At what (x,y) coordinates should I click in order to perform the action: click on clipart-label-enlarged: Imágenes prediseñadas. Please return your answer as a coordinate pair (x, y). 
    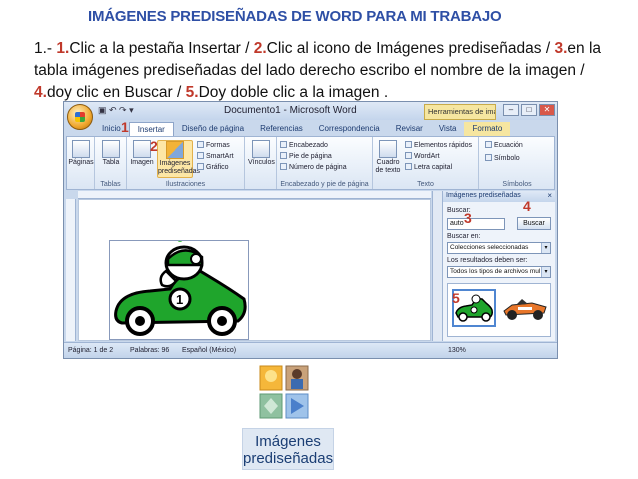
    Looking at the image, I should click on (288, 449).